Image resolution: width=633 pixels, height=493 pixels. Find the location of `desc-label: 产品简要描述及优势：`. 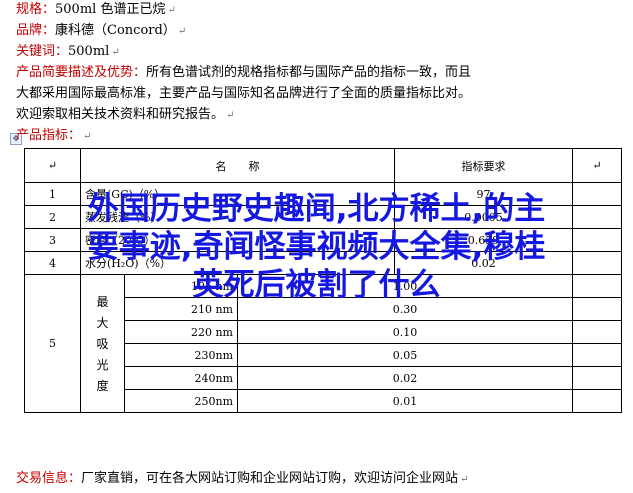

desc-label: 产品简要描述及优势： is located at coordinates (81, 72).